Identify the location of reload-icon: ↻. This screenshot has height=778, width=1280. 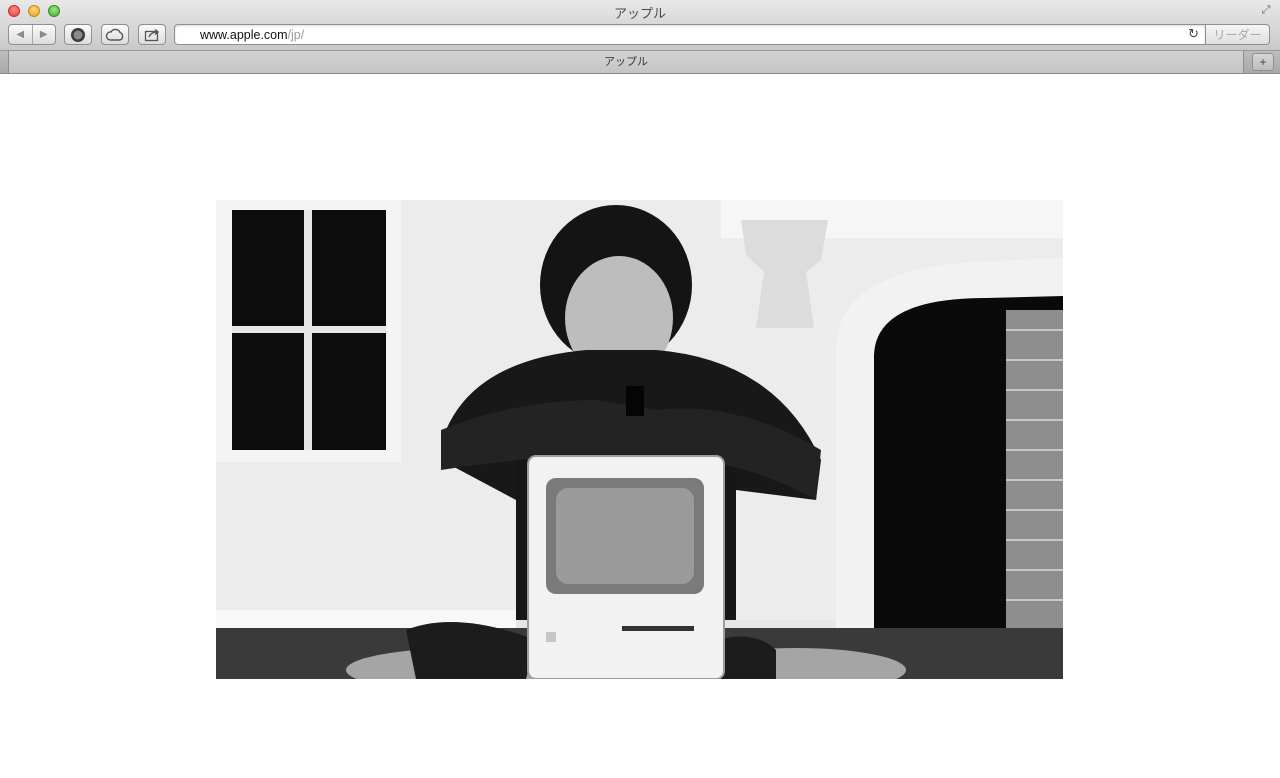
(1193, 34).